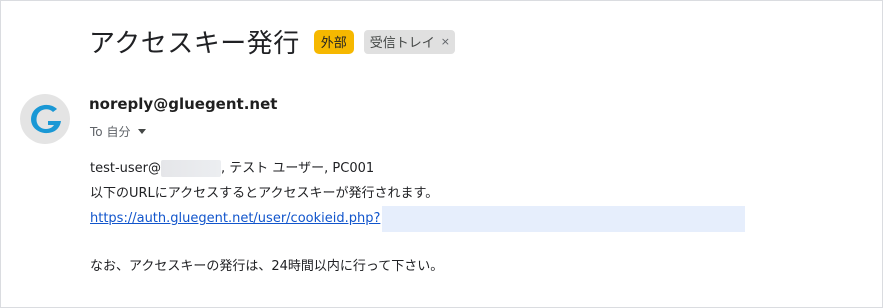  I want to click on label-inbox-chip: 受信トレイ ×, so click(409, 41).